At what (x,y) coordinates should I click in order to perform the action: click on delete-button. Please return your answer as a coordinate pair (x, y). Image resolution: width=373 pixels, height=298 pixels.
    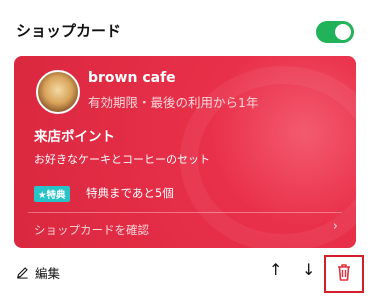
    Looking at the image, I should click on (344, 274).